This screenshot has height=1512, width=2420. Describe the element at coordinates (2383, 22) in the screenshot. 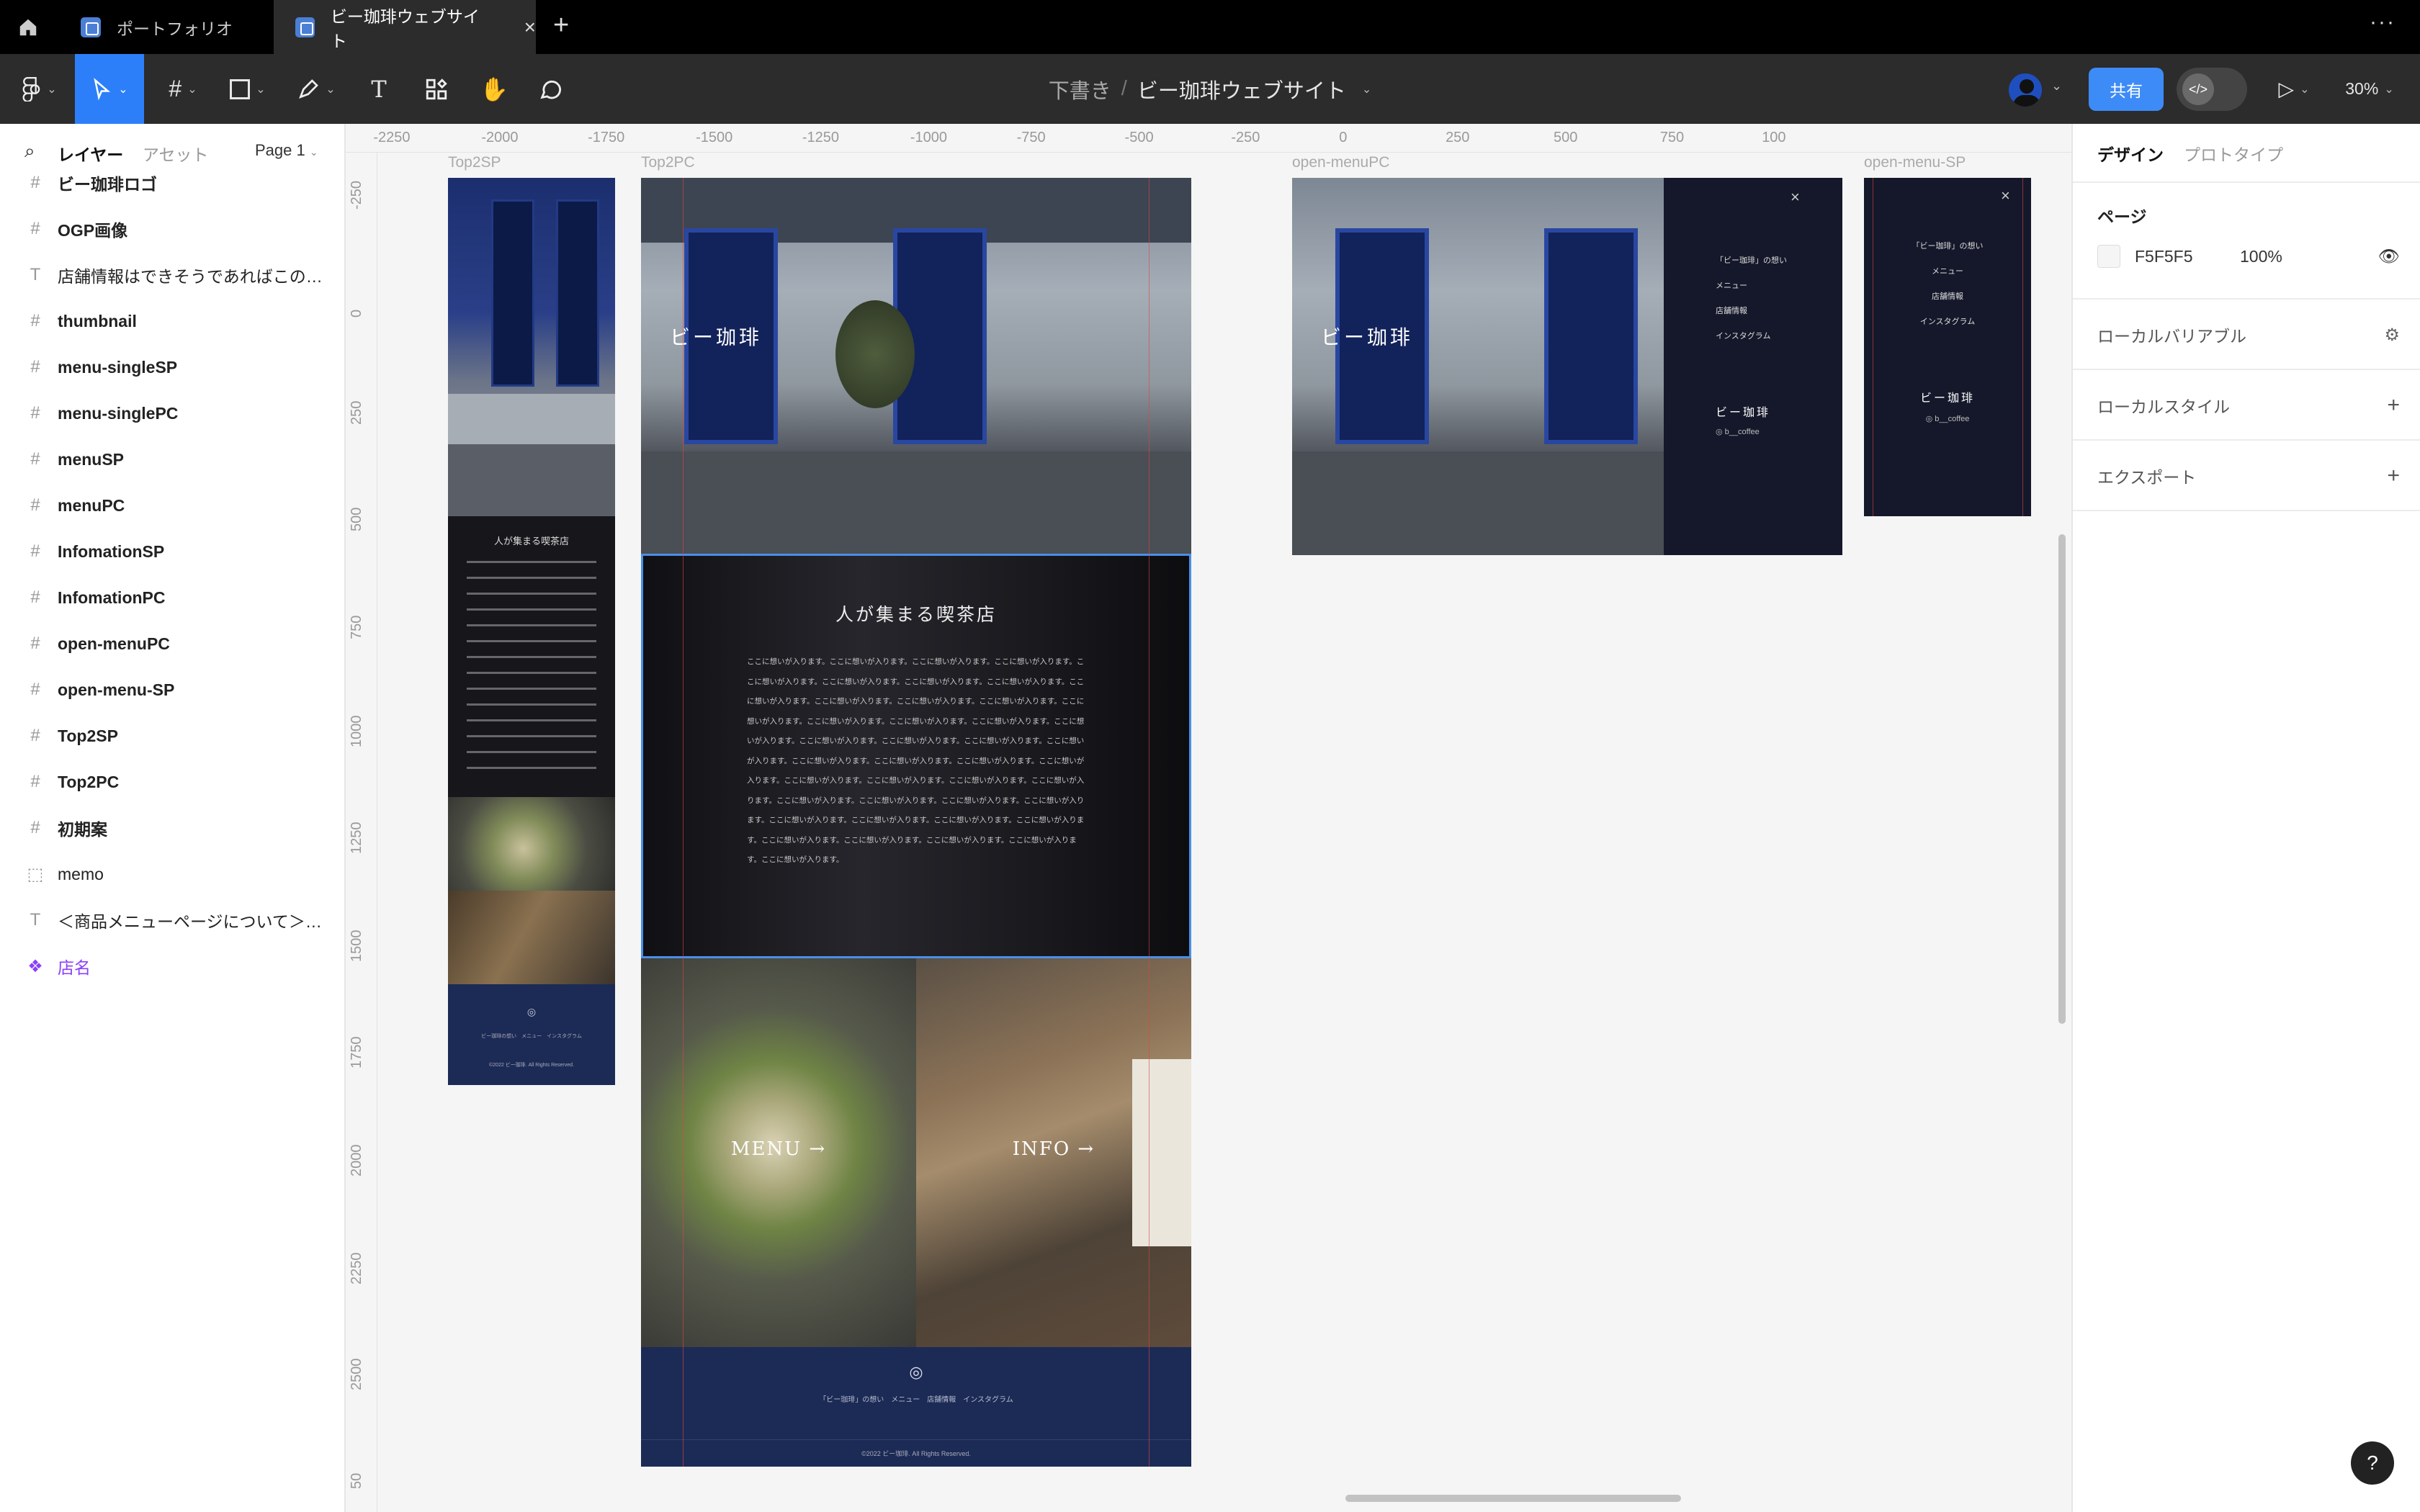

I see `more-options-icon: ···` at that location.